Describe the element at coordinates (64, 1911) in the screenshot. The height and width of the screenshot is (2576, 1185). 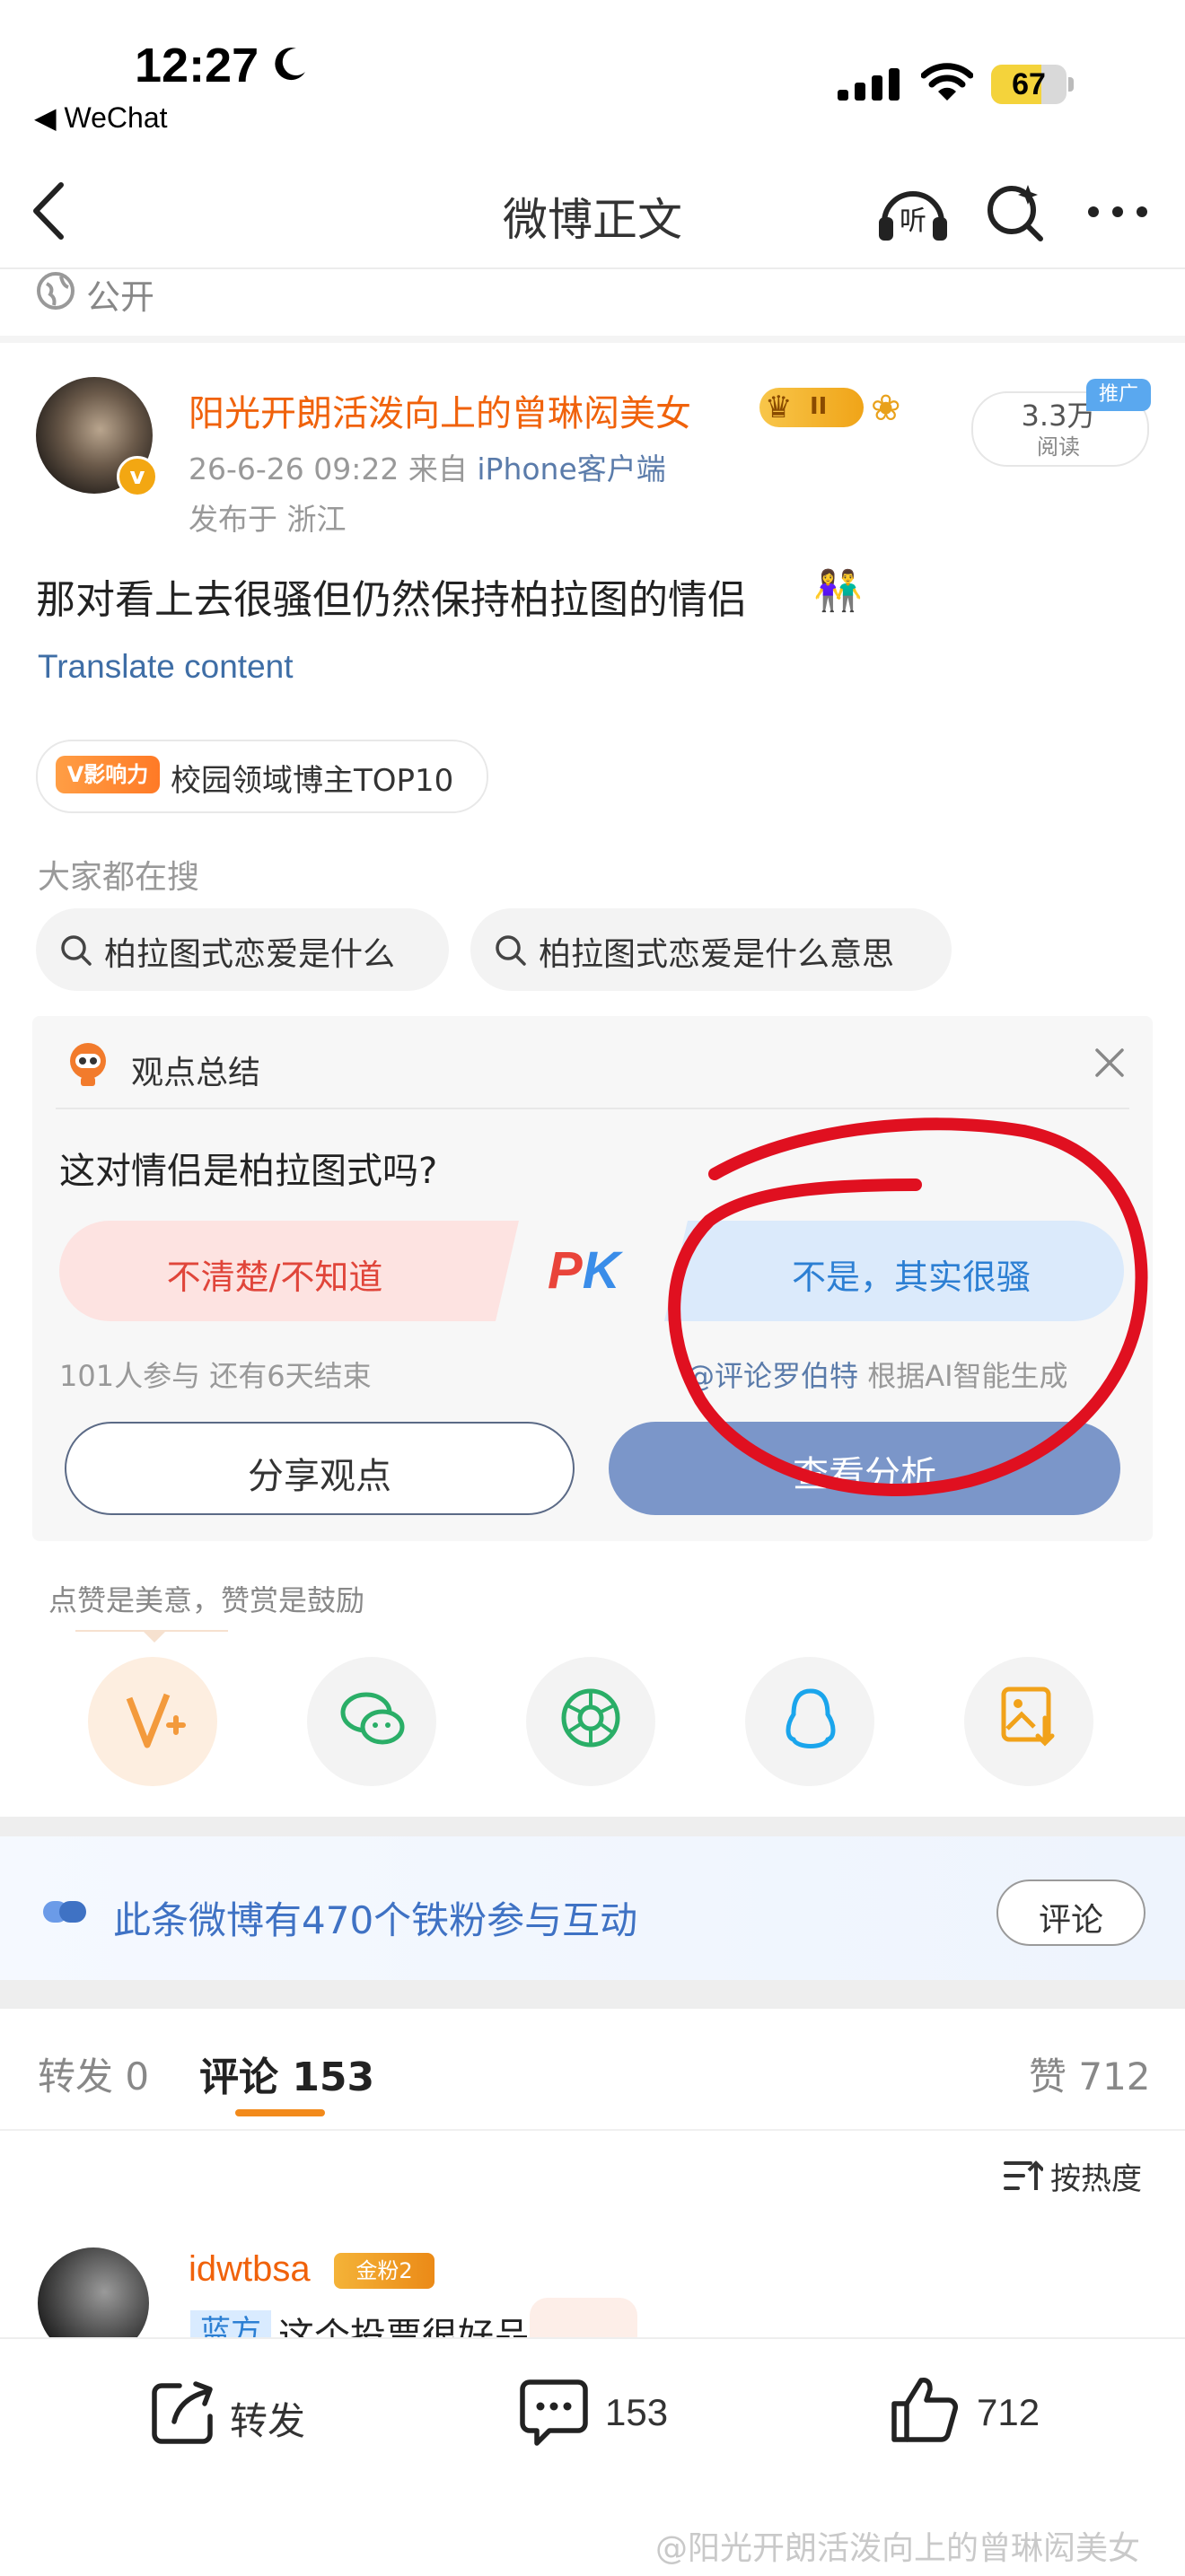
I see `fans-pill-icon` at that location.